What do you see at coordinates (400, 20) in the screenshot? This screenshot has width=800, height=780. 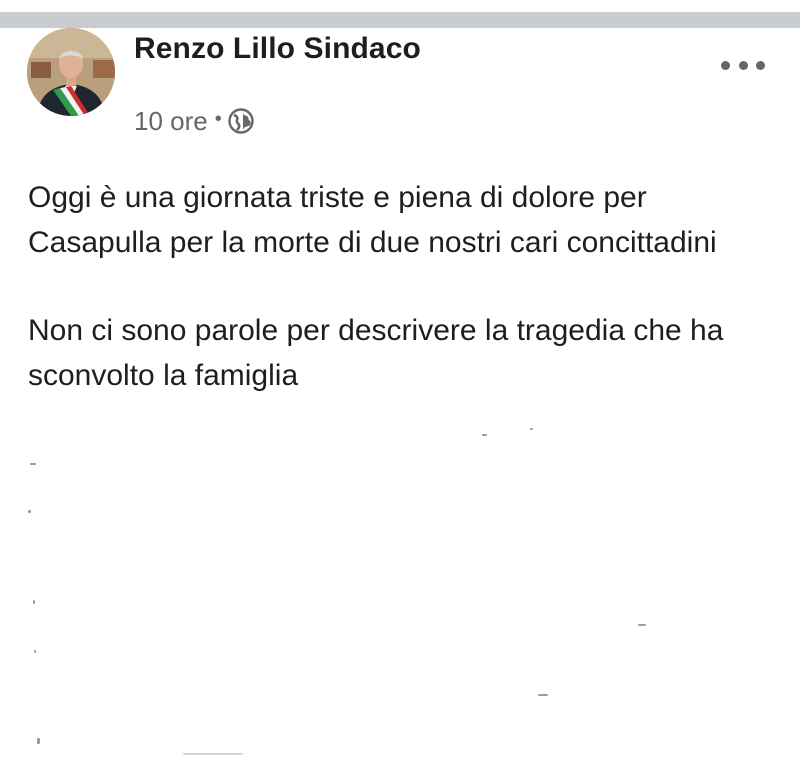 I see `feed-divider` at bounding box center [400, 20].